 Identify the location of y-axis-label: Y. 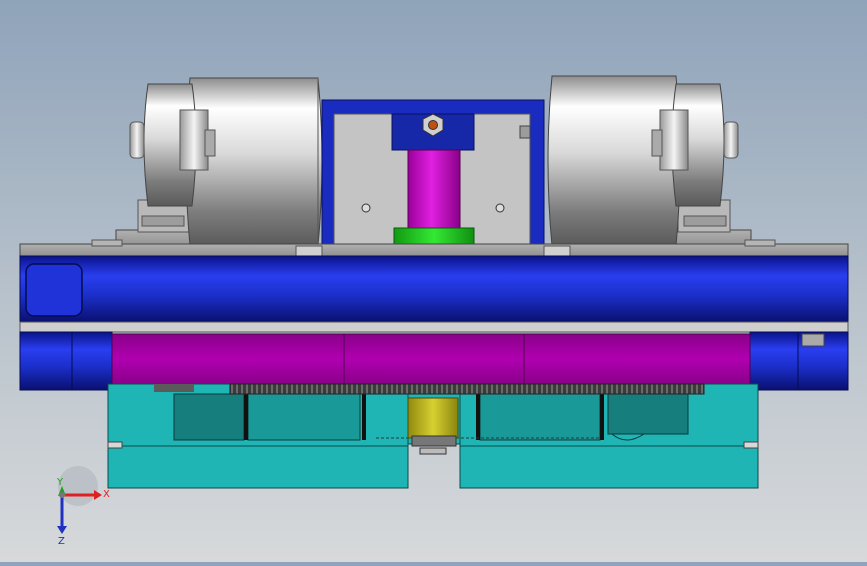
(60, 482).